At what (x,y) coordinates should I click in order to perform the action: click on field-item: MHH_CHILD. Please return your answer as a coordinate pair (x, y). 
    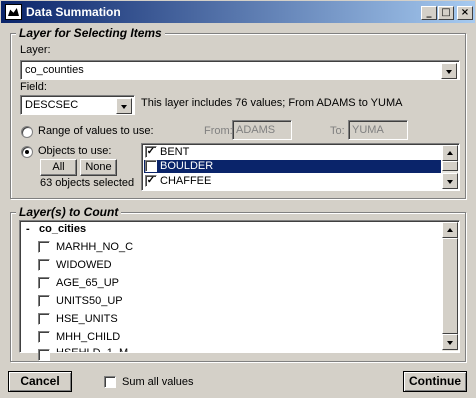
    Looking at the image, I should click on (88, 337).